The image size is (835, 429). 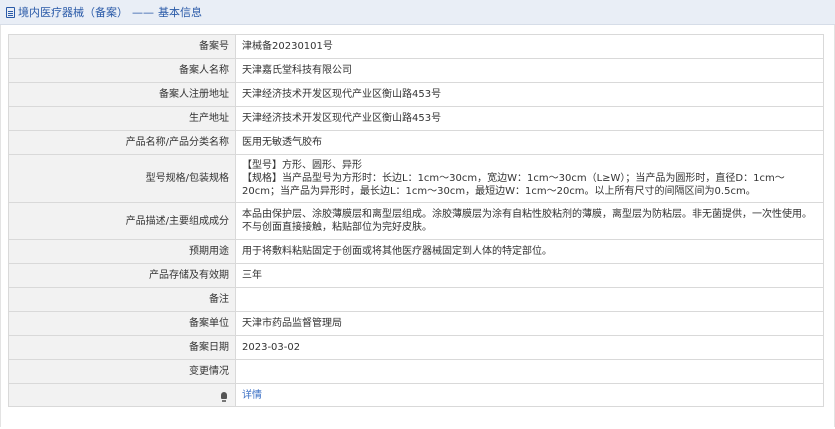 What do you see at coordinates (122, 347) in the screenshot?
I see `row-label: 备案日期` at bounding box center [122, 347].